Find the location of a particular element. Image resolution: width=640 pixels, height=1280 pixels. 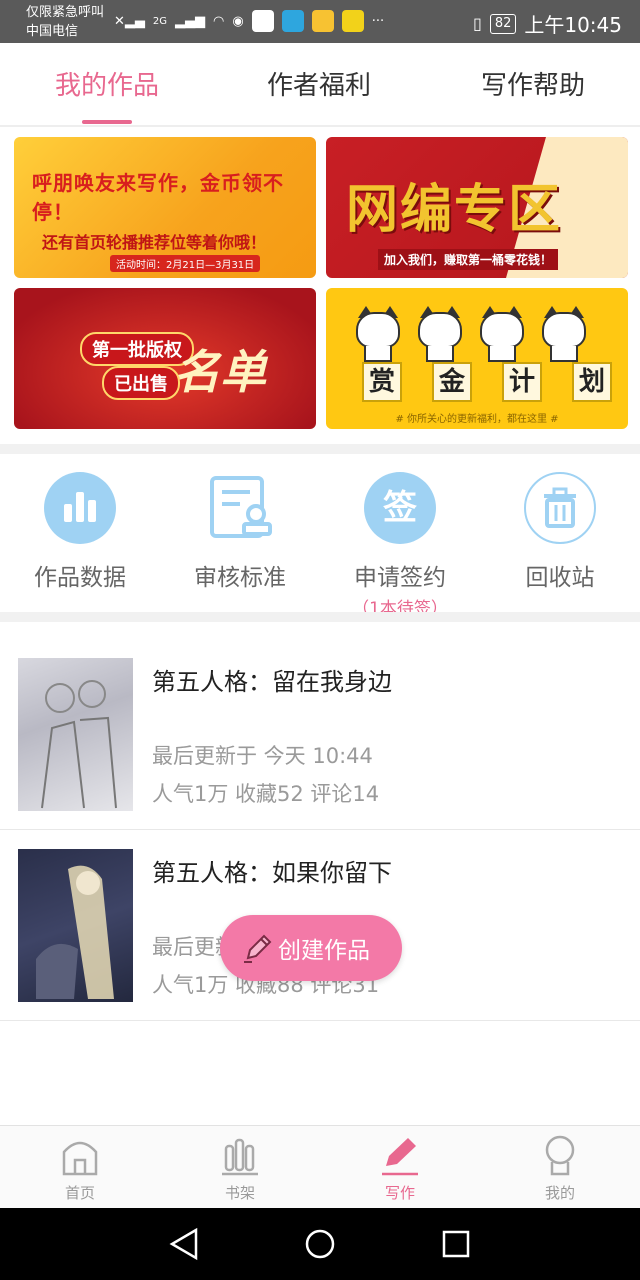

banner-copyright-big: 名单 is located at coordinates (220, 372).